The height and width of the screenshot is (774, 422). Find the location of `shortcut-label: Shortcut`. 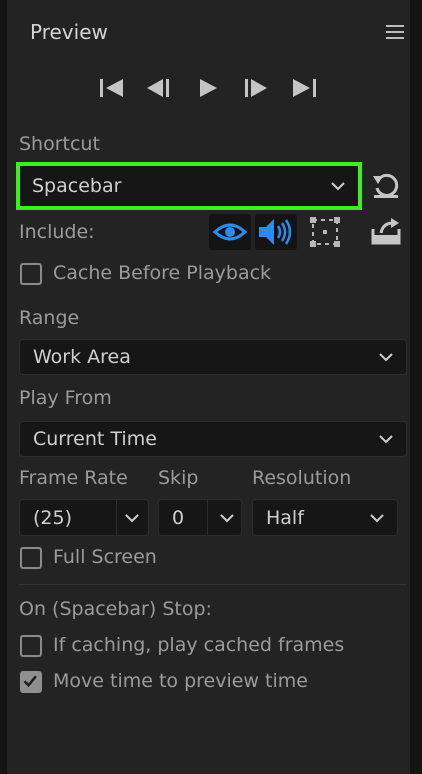

shortcut-label: Shortcut is located at coordinates (59, 144).